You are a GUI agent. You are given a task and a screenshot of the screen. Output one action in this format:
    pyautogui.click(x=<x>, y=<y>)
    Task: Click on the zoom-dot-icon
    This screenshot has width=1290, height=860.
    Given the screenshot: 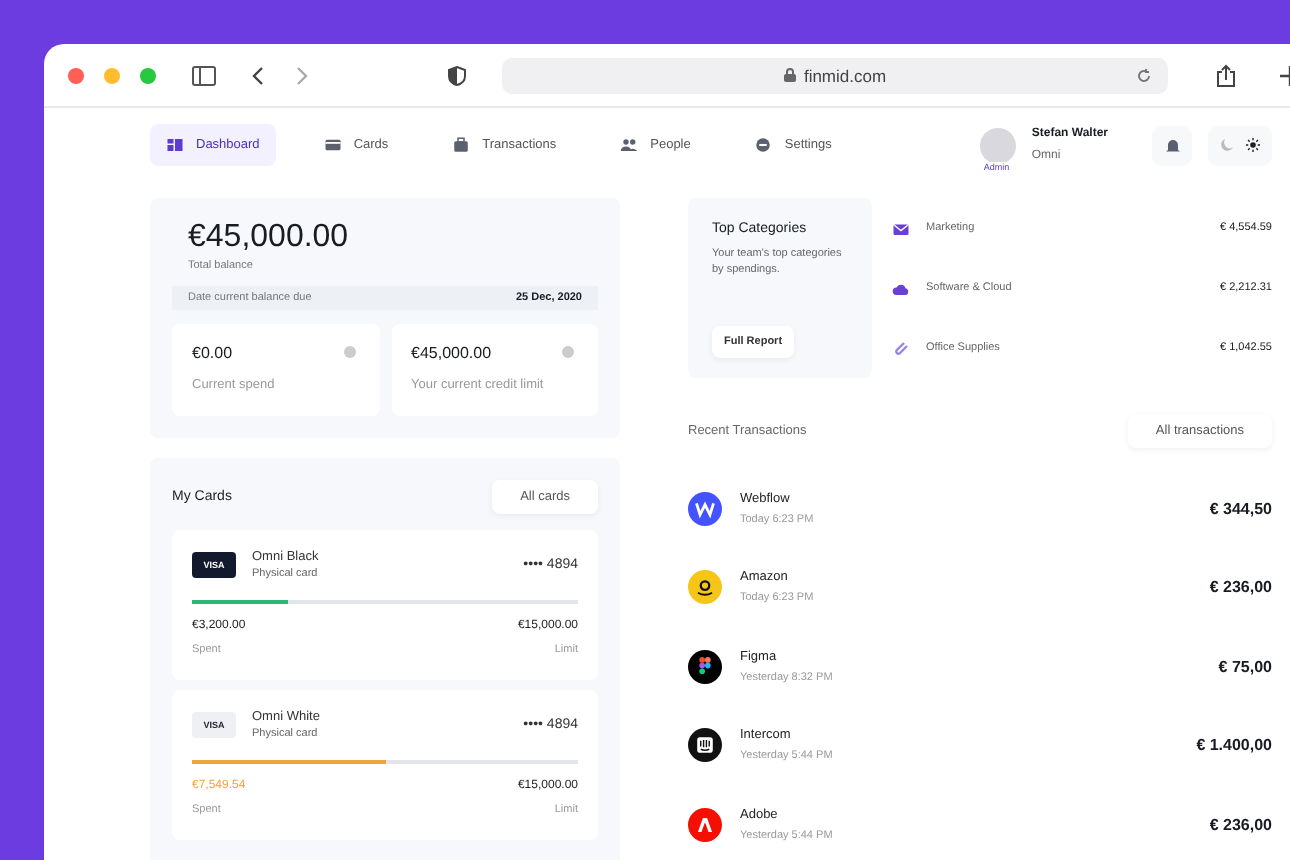 What is the action you would take?
    pyautogui.click(x=148, y=75)
    